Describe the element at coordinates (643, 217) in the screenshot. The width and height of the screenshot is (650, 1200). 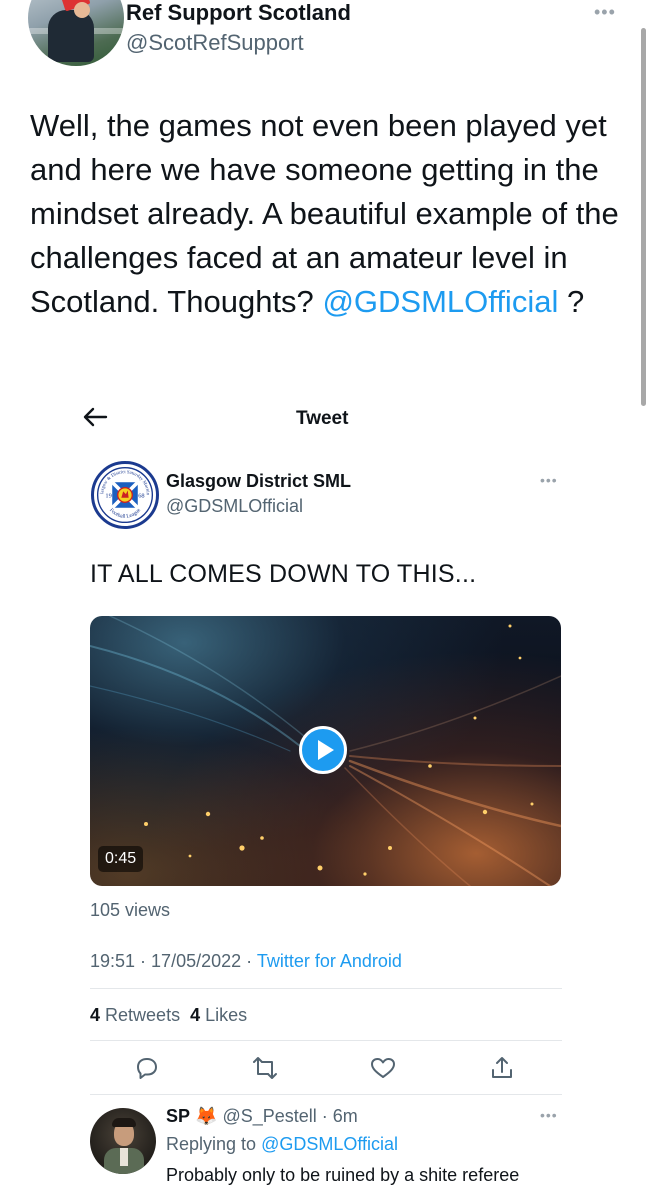
I see `scrollbar` at that location.